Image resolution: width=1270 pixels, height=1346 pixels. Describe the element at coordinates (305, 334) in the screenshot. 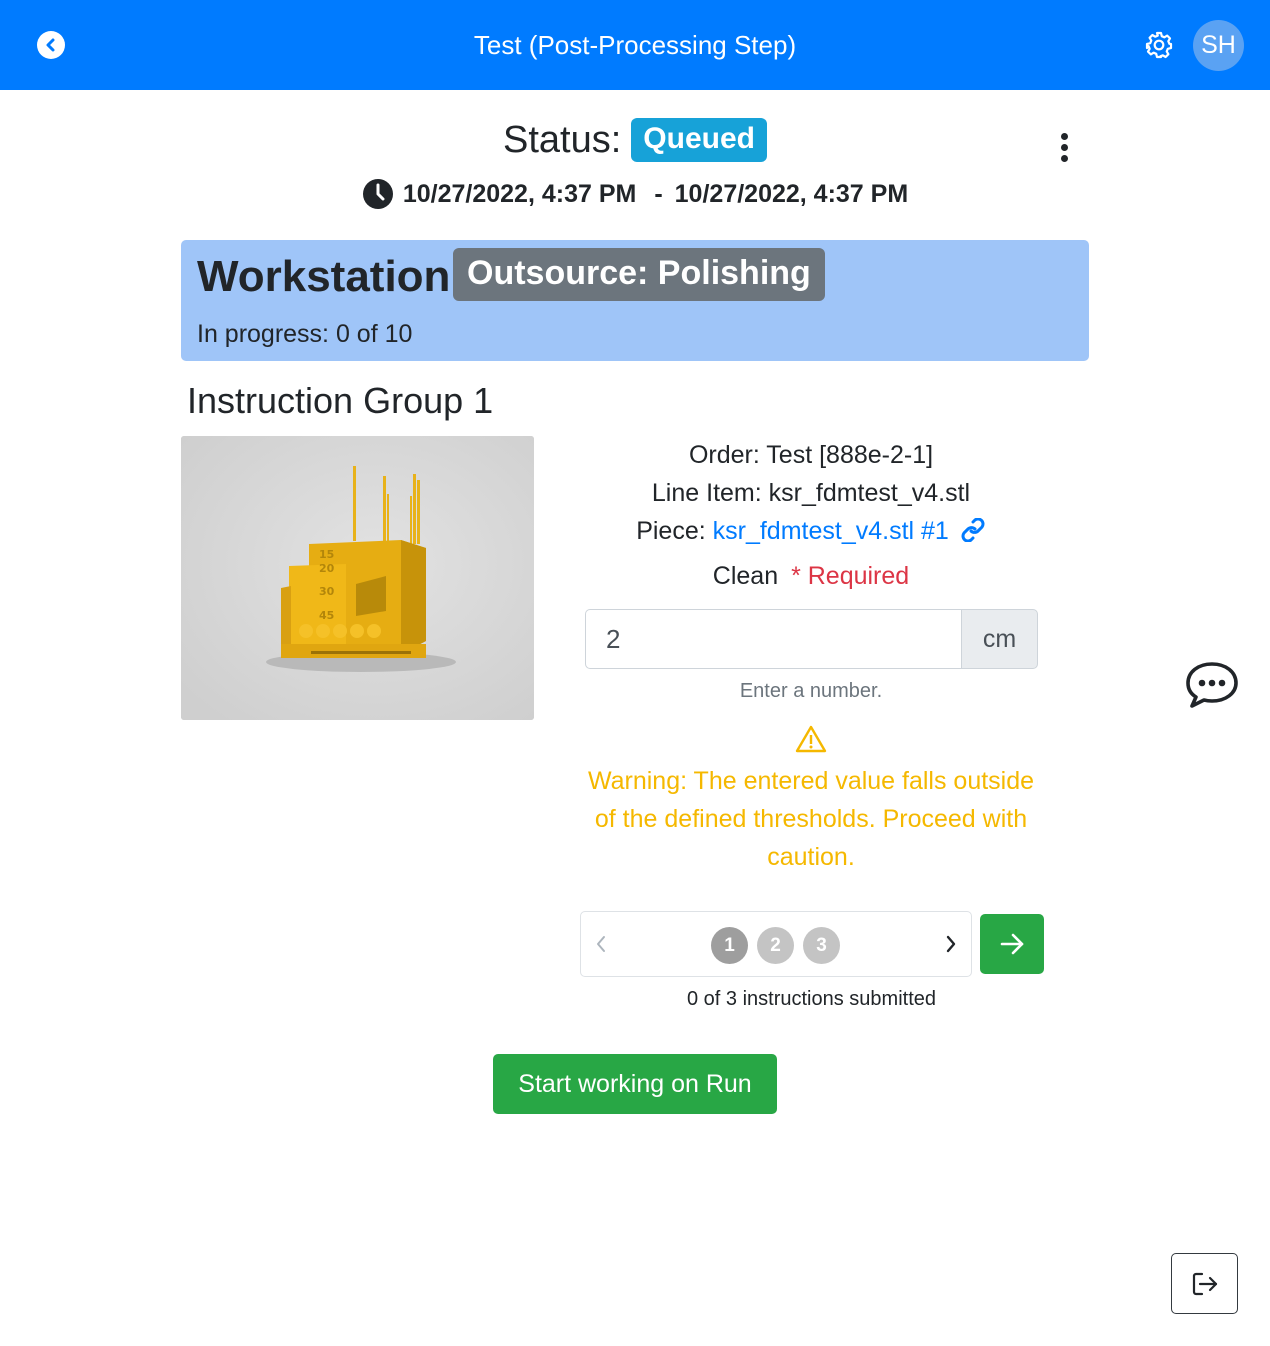

I see `workstation-progress: In progress: 0 of 10` at that location.